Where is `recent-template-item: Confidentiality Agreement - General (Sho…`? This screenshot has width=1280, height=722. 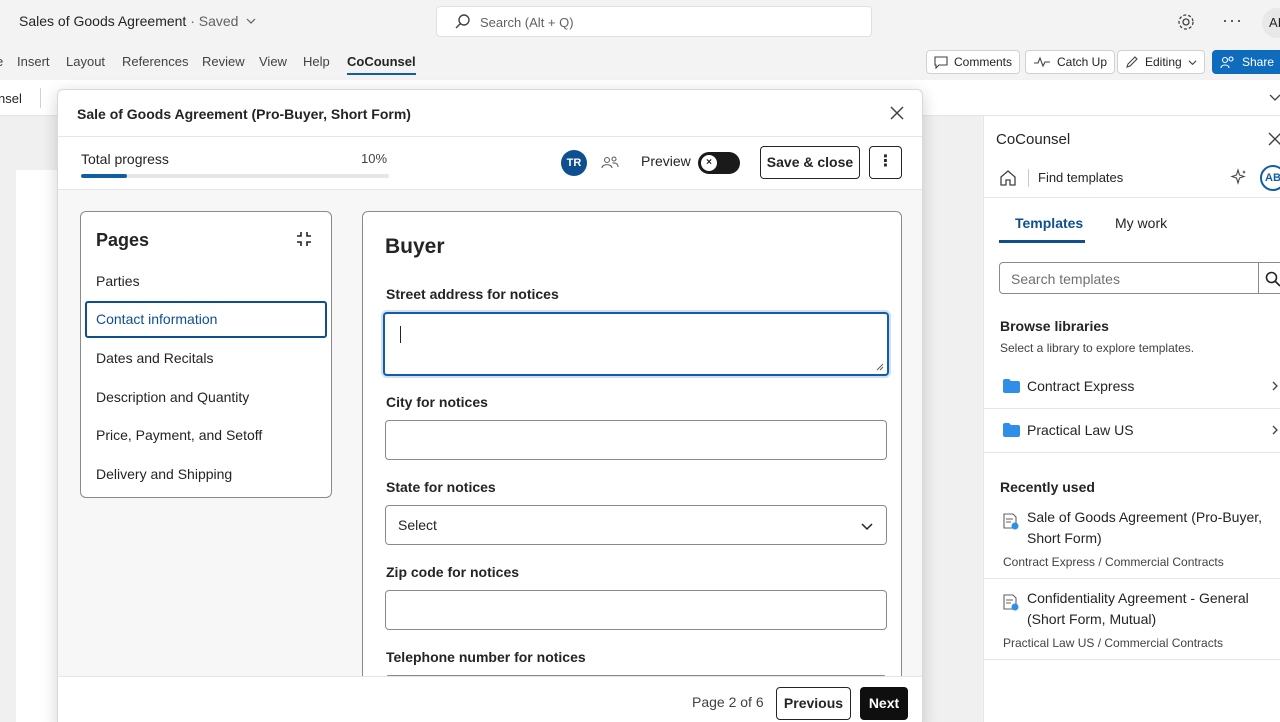 recent-template-item: Confidentiality Agreement - General (Sho… is located at coordinates (1132, 624).